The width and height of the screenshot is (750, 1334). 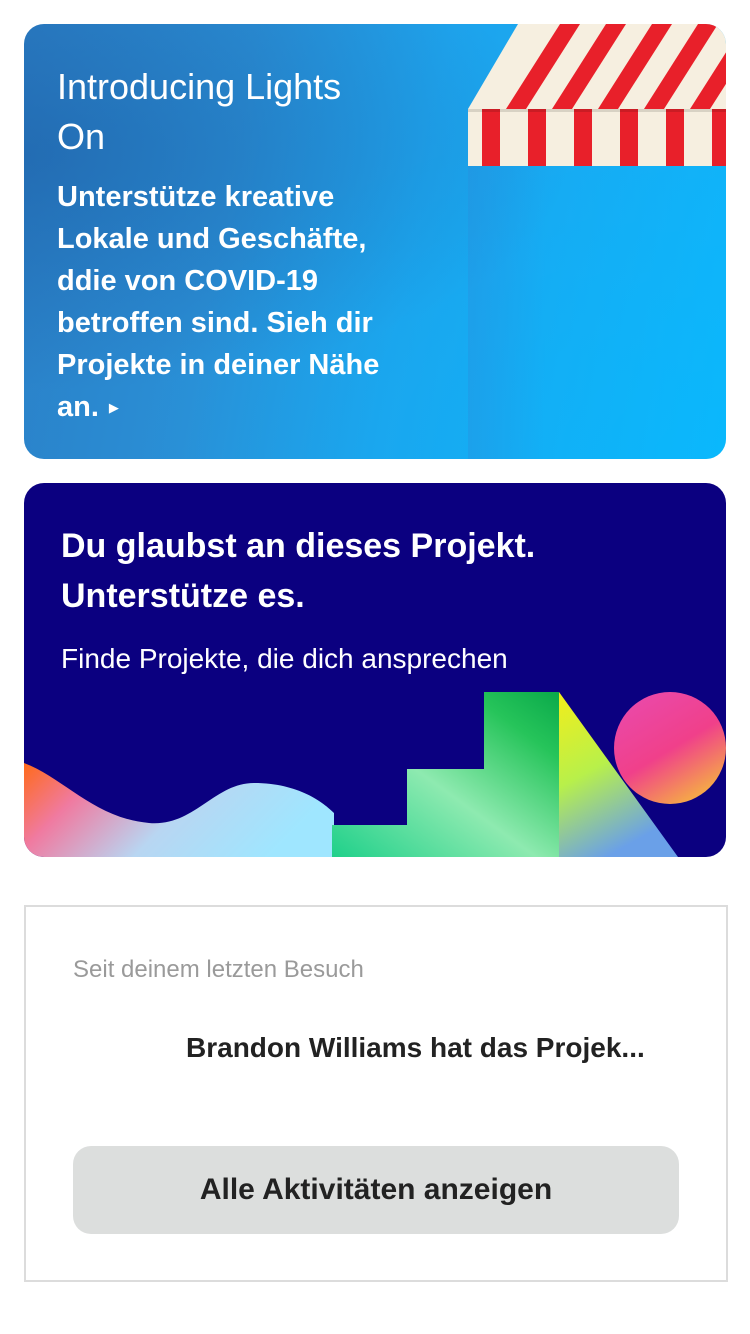 I want to click on lights-on-title: Introducing Lights On, so click(x=199, y=111).